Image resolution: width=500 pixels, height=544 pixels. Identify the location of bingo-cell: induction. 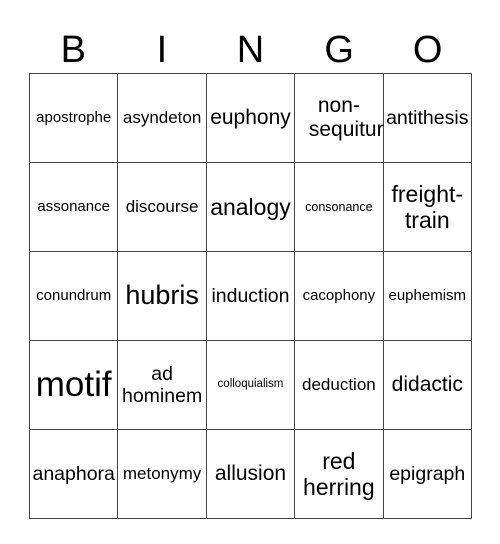
(250, 296).